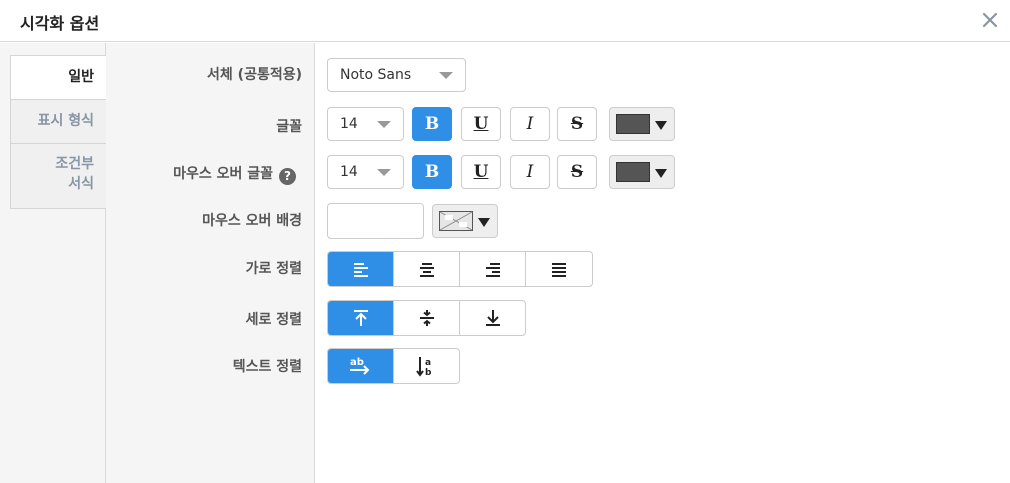 This screenshot has width=1010, height=483. Describe the element at coordinates (357, 362) in the screenshot. I see `svg-text: ab` at that location.